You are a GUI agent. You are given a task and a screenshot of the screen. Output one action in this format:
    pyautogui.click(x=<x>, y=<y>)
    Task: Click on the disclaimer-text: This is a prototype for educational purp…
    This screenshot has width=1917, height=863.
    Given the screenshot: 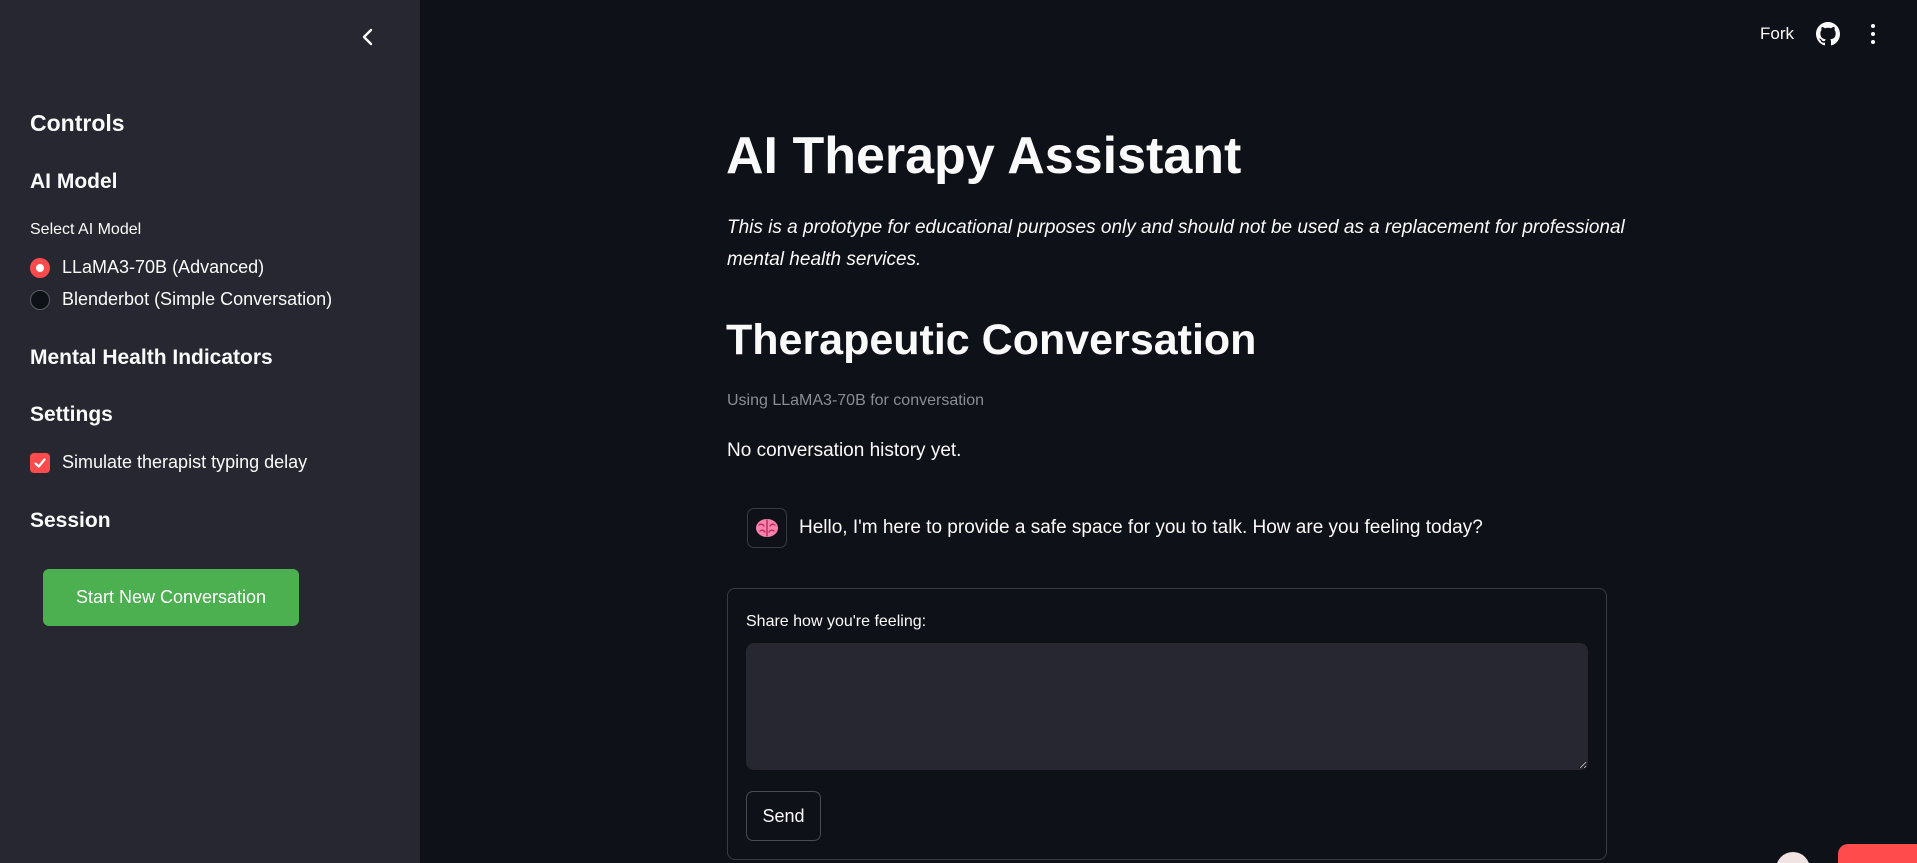 What is the action you would take?
    pyautogui.click(x=1176, y=243)
    